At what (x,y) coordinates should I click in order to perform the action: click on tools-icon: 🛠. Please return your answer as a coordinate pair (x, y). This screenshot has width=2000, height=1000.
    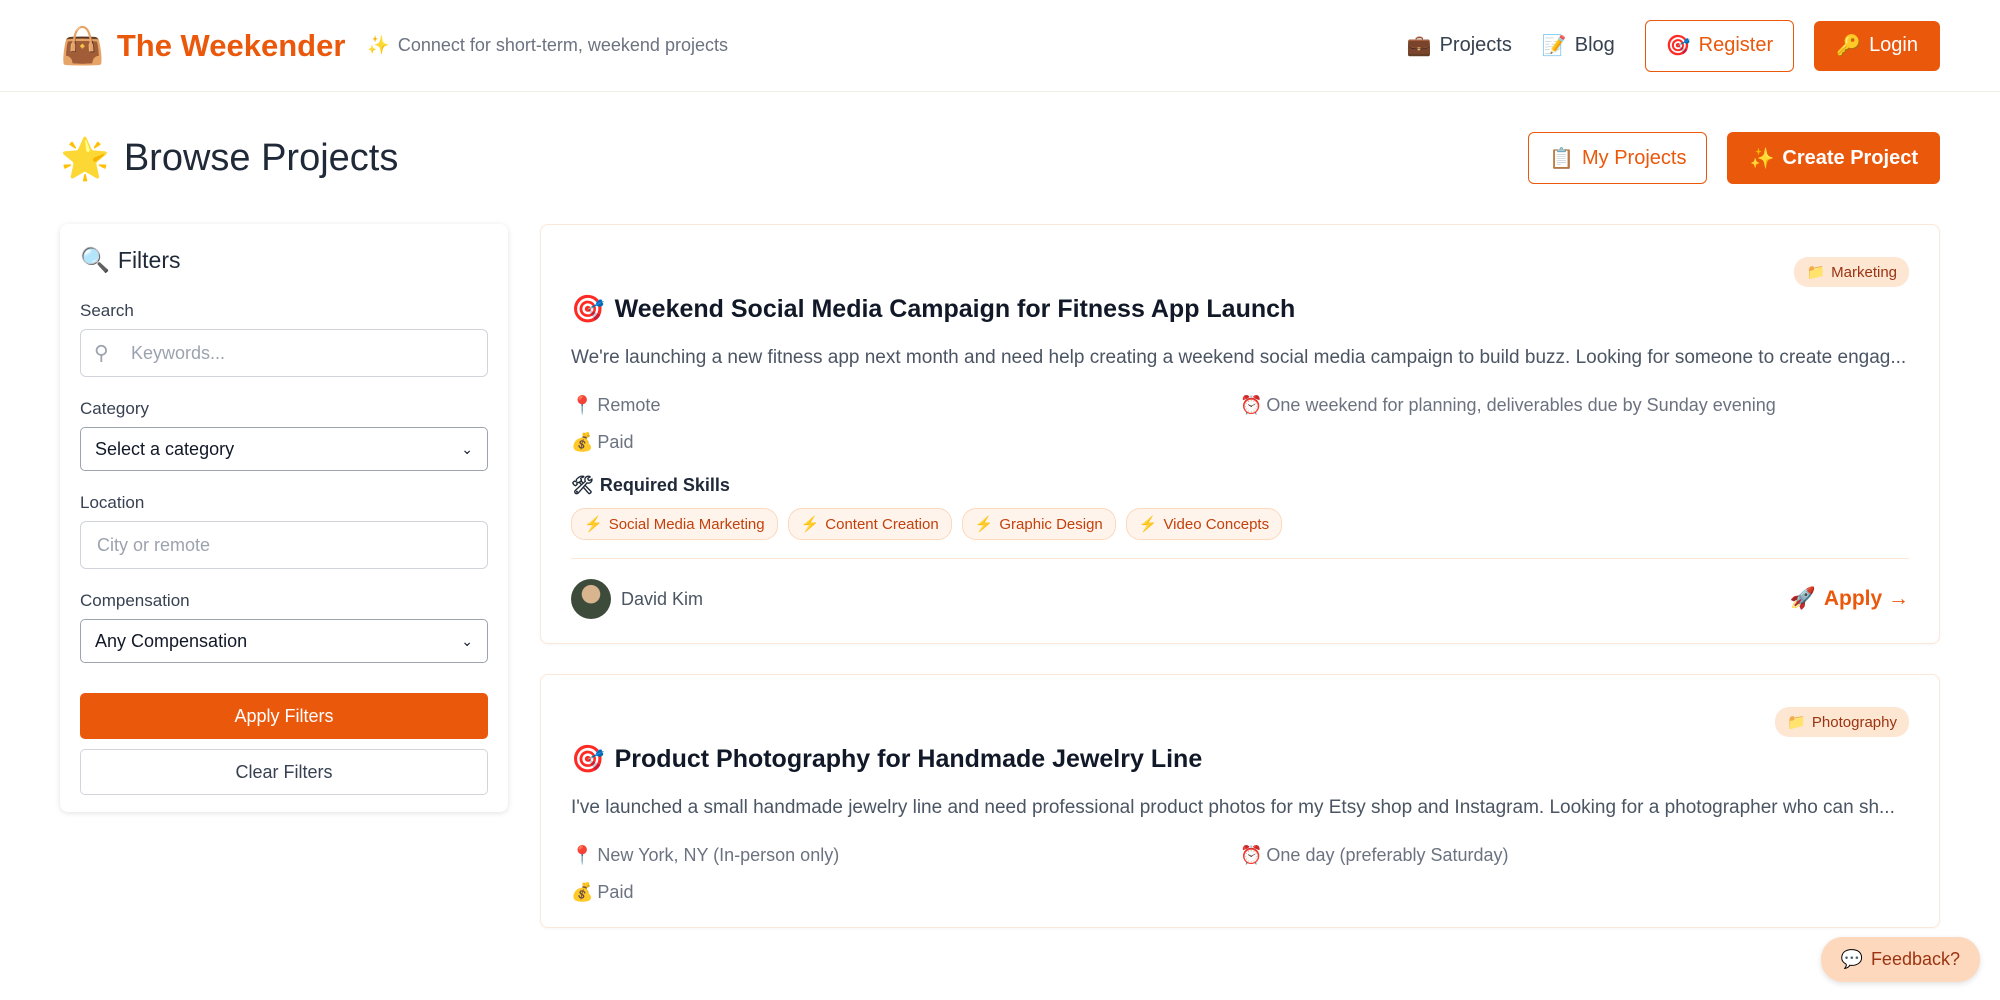
    Looking at the image, I should click on (582, 485).